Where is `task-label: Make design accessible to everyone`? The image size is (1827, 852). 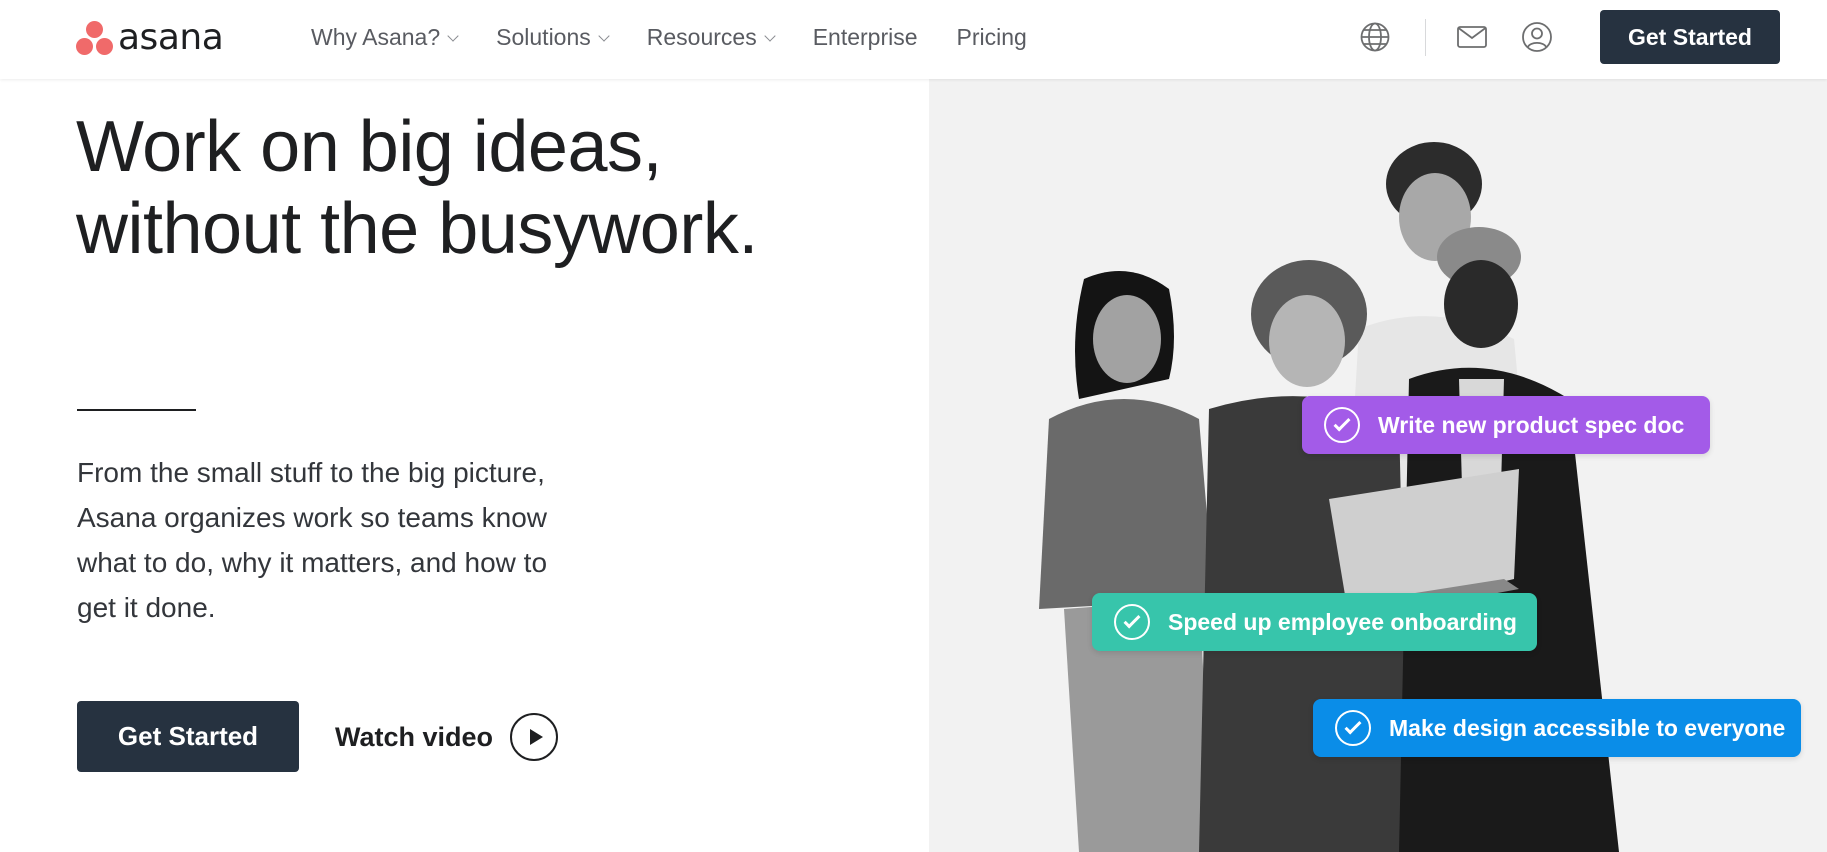 task-label: Make design accessible to everyone is located at coordinates (1587, 727).